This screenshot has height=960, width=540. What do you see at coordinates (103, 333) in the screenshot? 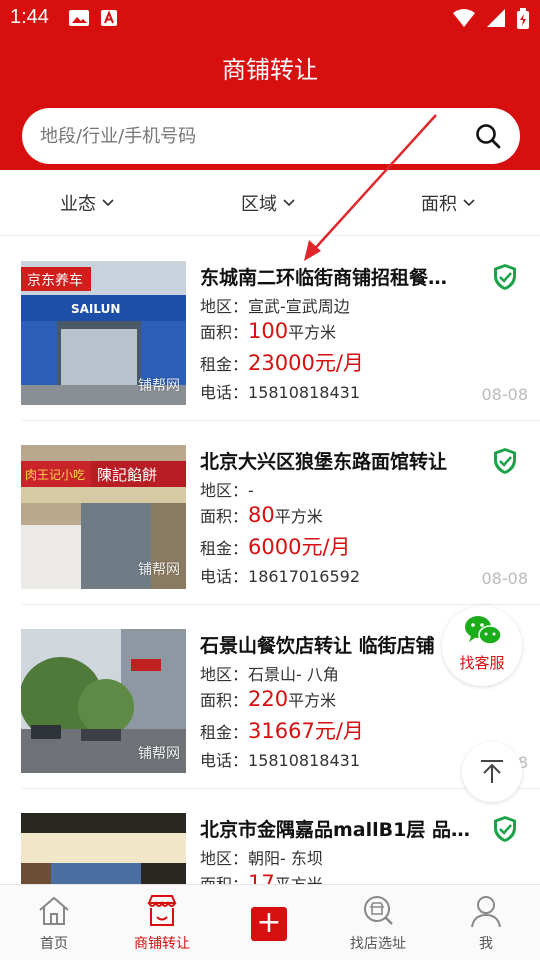
I see `listing-photo: 京东养车 SAILUN 铺帮网` at bounding box center [103, 333].